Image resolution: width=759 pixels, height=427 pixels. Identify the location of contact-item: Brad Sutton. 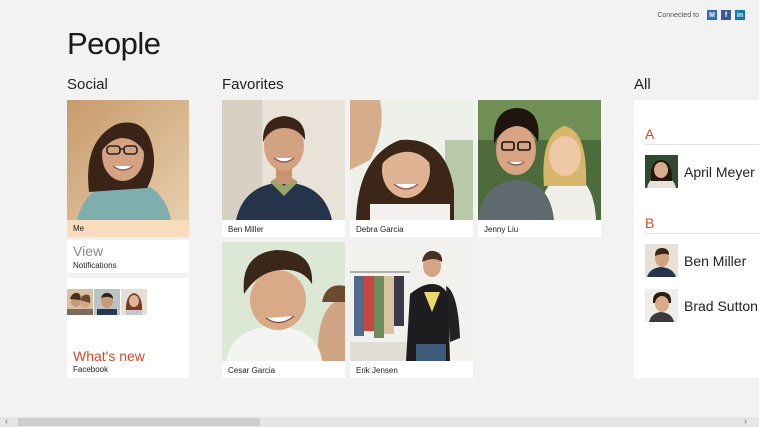
(701, 305).